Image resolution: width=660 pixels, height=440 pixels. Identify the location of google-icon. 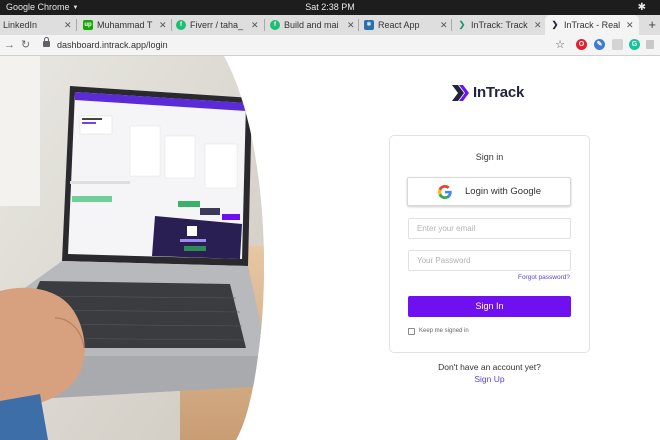
(445, 192).